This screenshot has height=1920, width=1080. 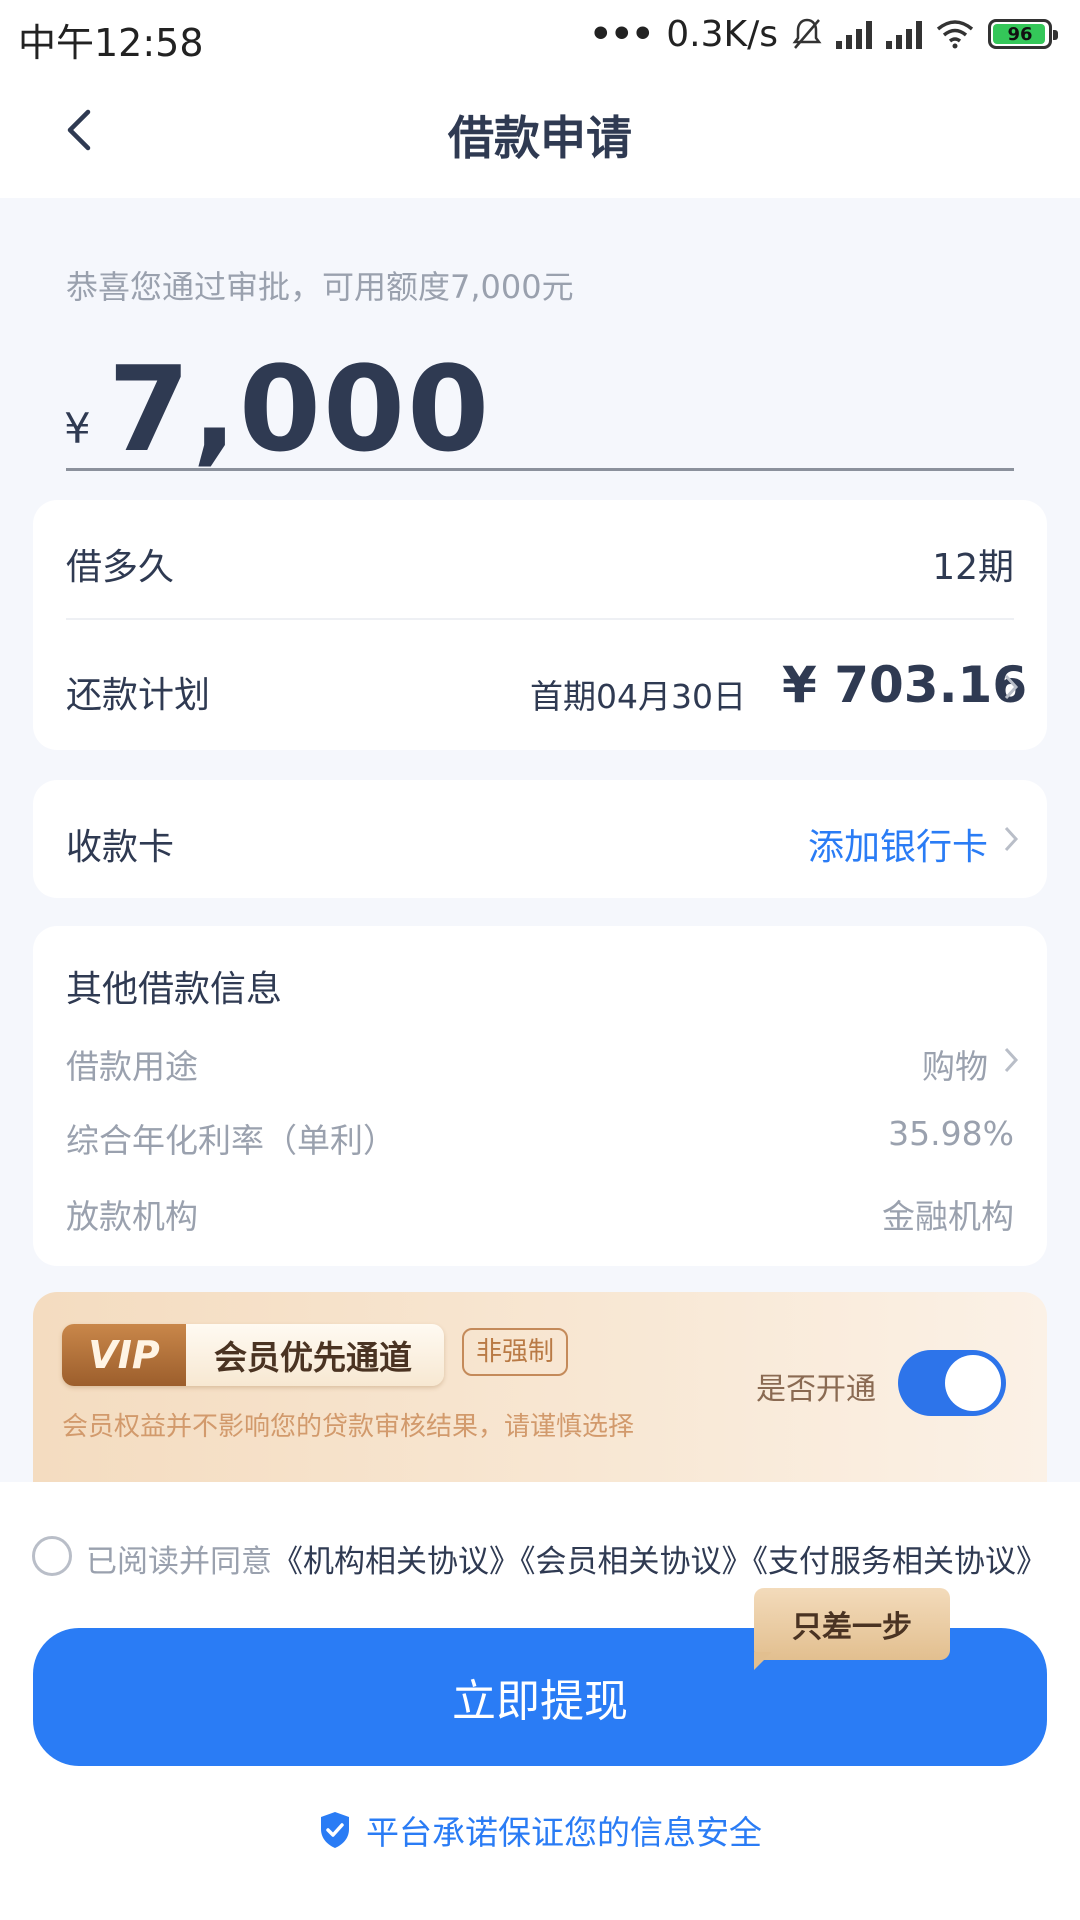 I want to click on amount-underline, so click(x=540, y=469).